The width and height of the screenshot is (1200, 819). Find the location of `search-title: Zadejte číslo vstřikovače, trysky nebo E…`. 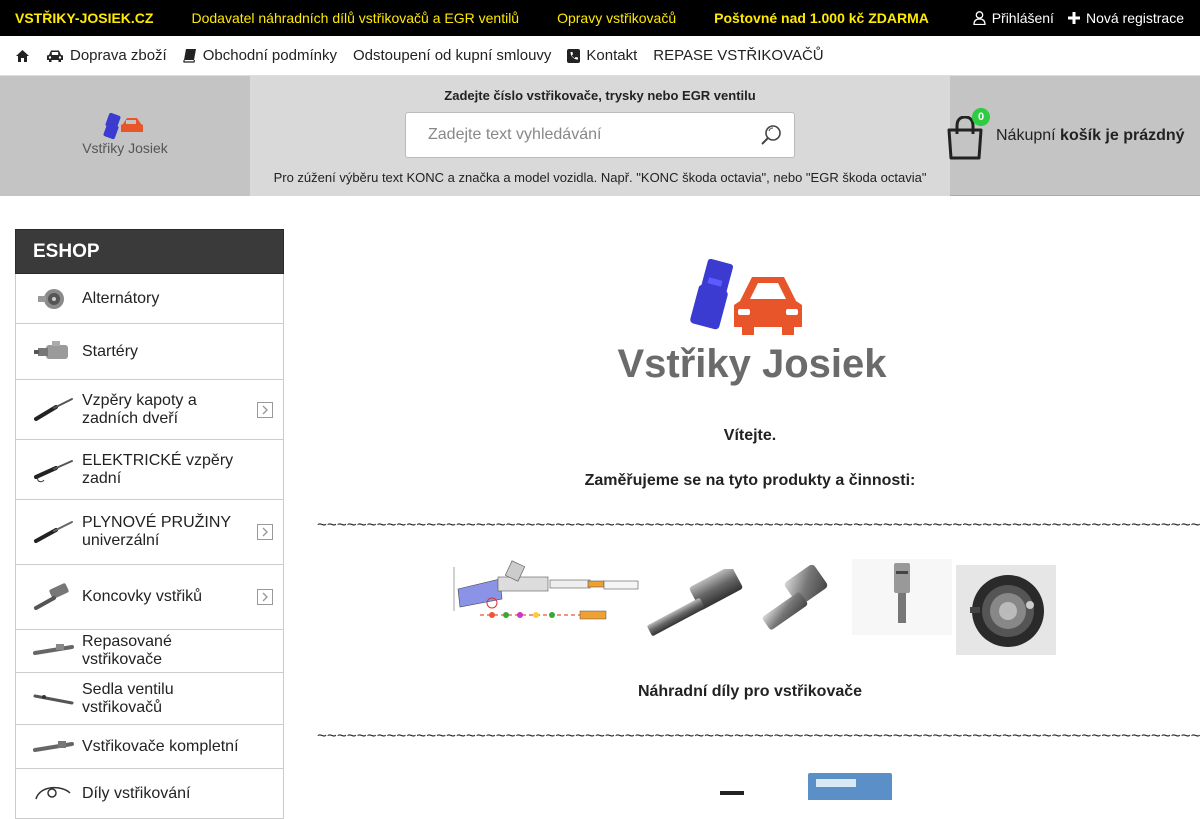

search-title: Zadejte číslo vstřikovače, trysky nebo E… is located at coordinates (600, 95).